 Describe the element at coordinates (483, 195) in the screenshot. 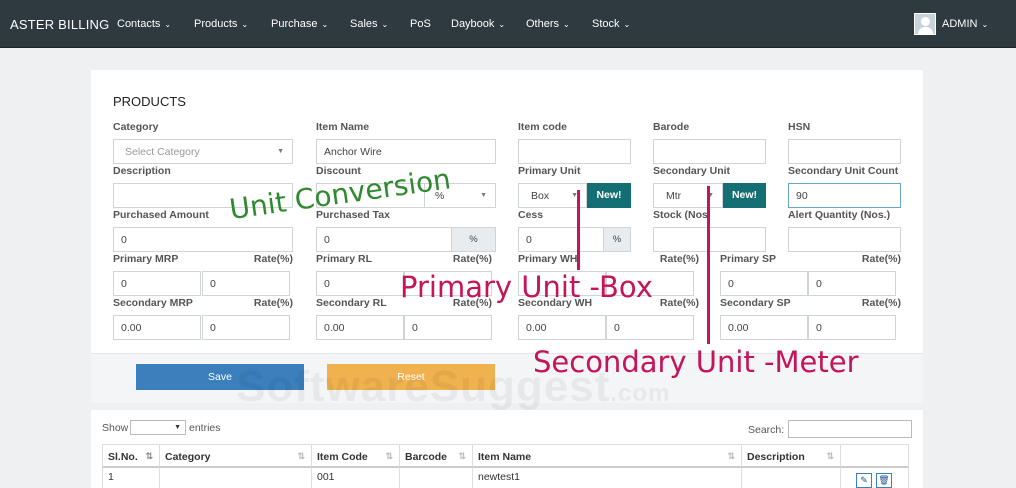

I see `dropdown-caret-icon: ▼` at that location.